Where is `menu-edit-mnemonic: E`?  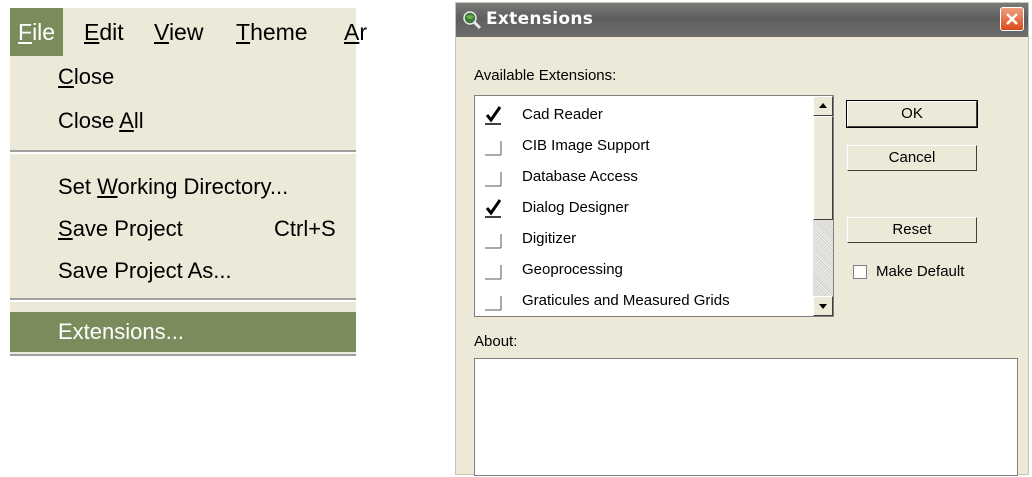
menu-edit-mnemonic: E is located at coordinates (92, 32).